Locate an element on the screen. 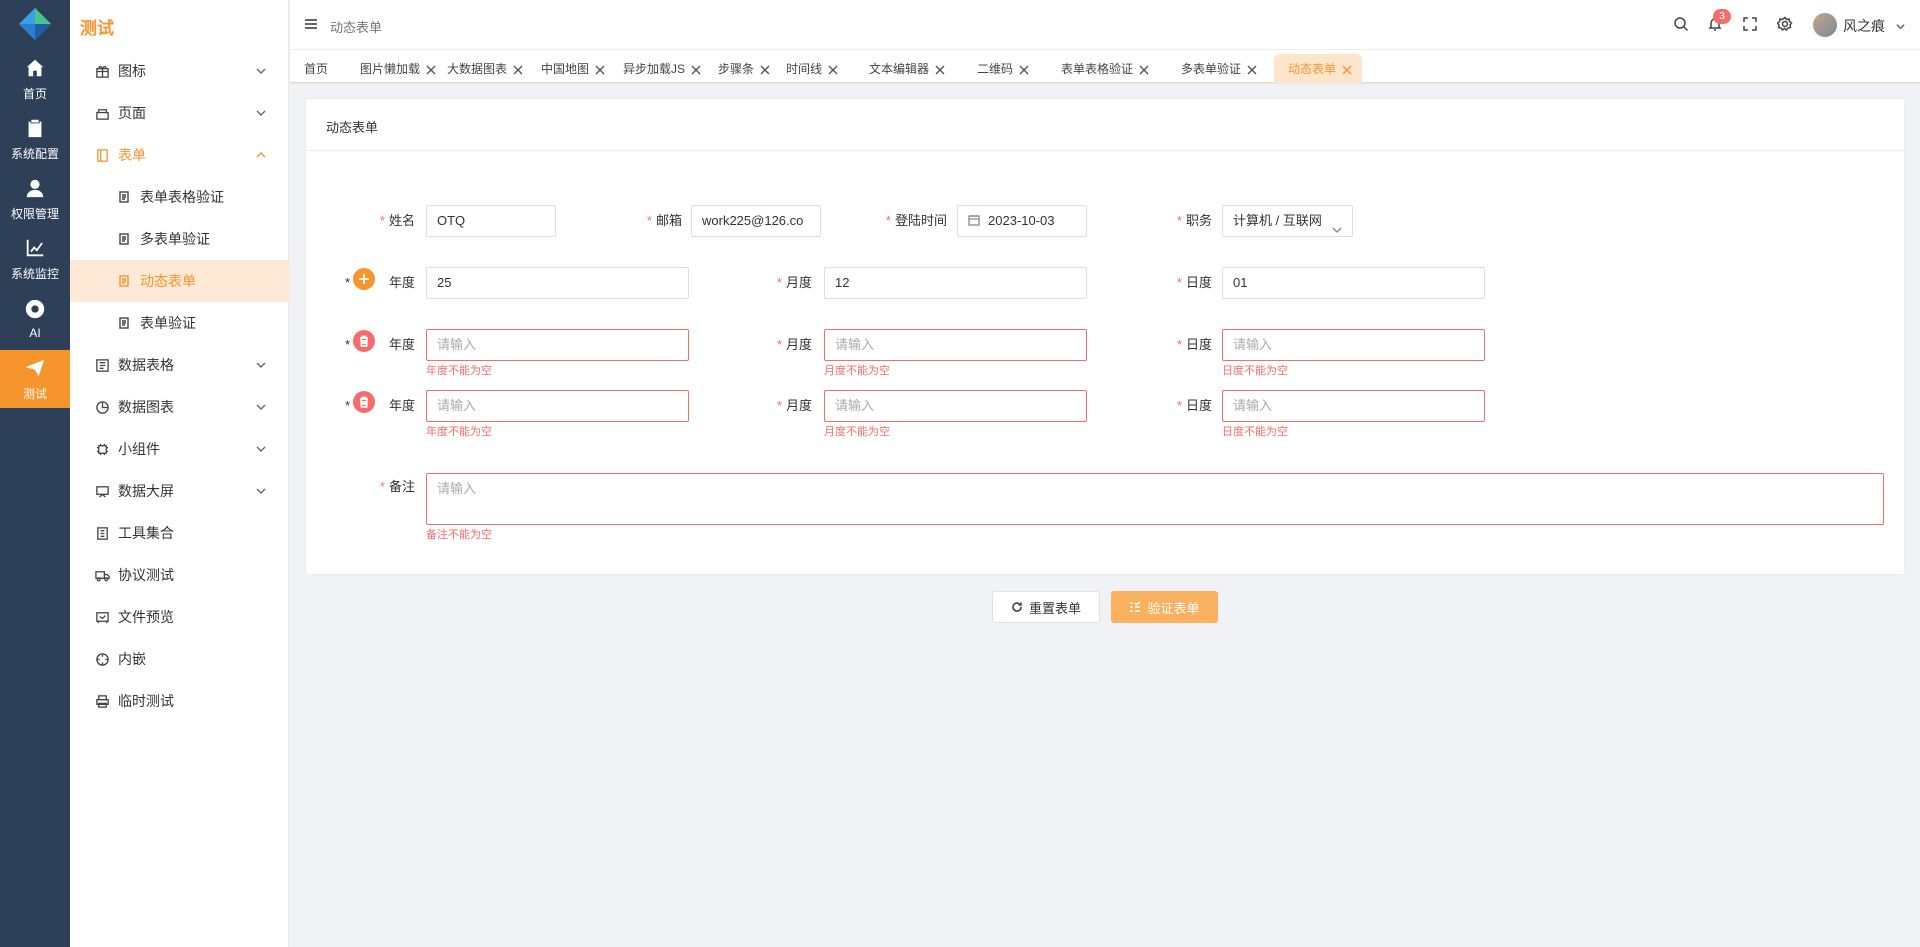  sidebar-item-widgets: 小组件 is located at coordinates (179, 449).